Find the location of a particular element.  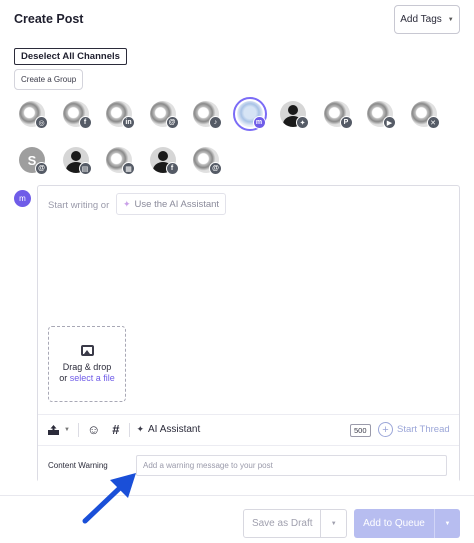

plus-icon: + is located at coordinates (385, 429).